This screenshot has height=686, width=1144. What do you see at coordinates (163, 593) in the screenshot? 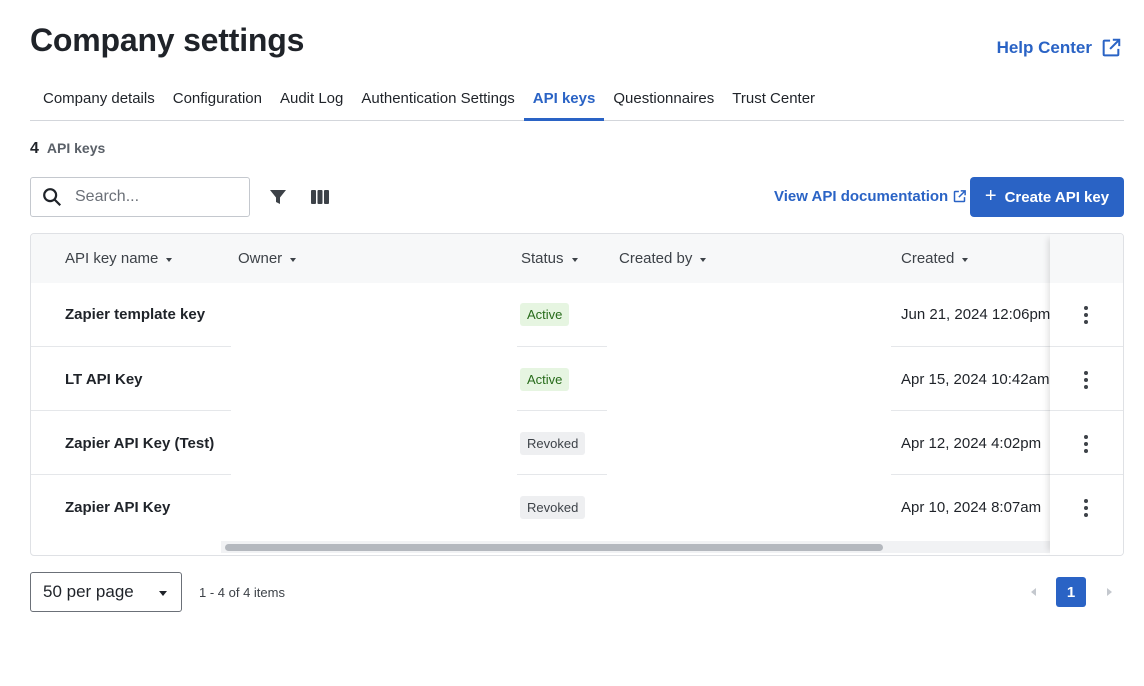
I see `chevron-down-icon` at bounding box center [163, 593].